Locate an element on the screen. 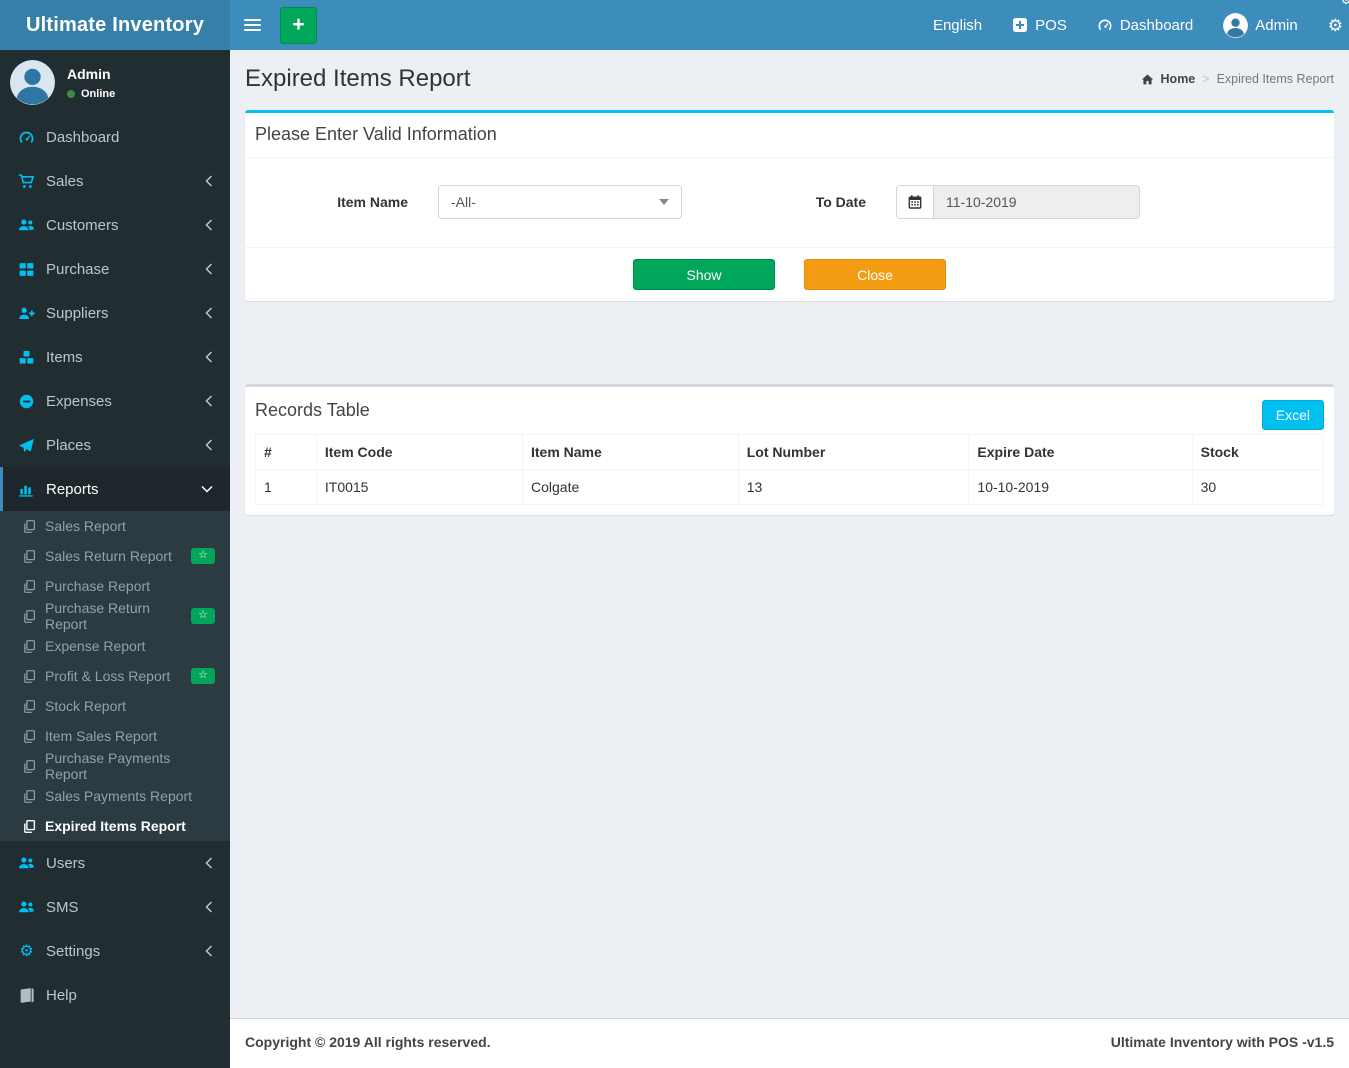  sidebar-toggle-button is located at coordinates (252, 25).